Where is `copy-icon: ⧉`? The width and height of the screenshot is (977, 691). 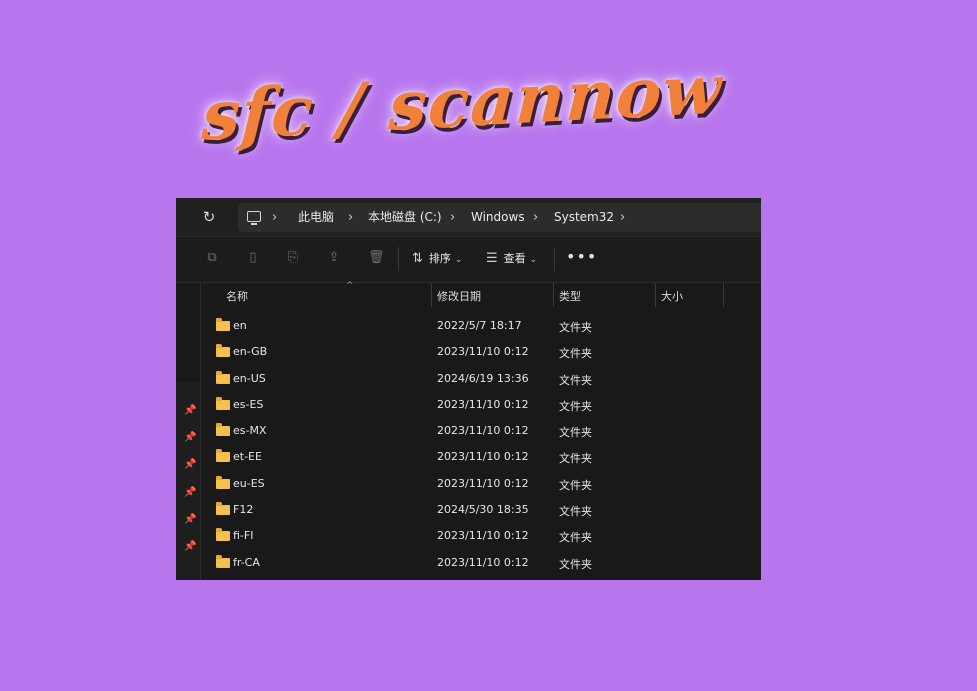
copy-icon: ⧉ is located at coordinates (212, 258).